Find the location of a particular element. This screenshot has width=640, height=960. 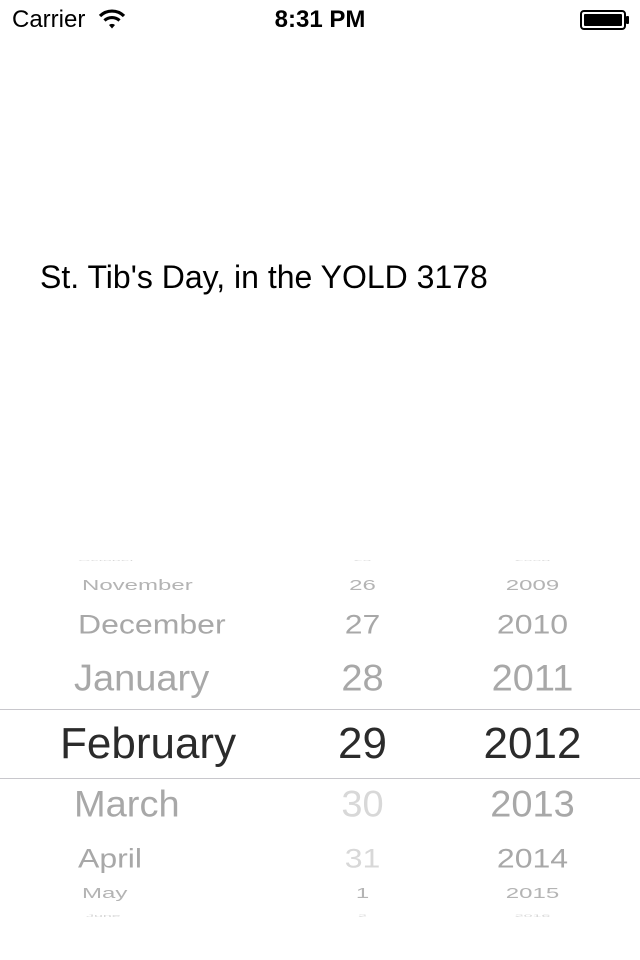

battery-icon is located at coordinates (605, 20).